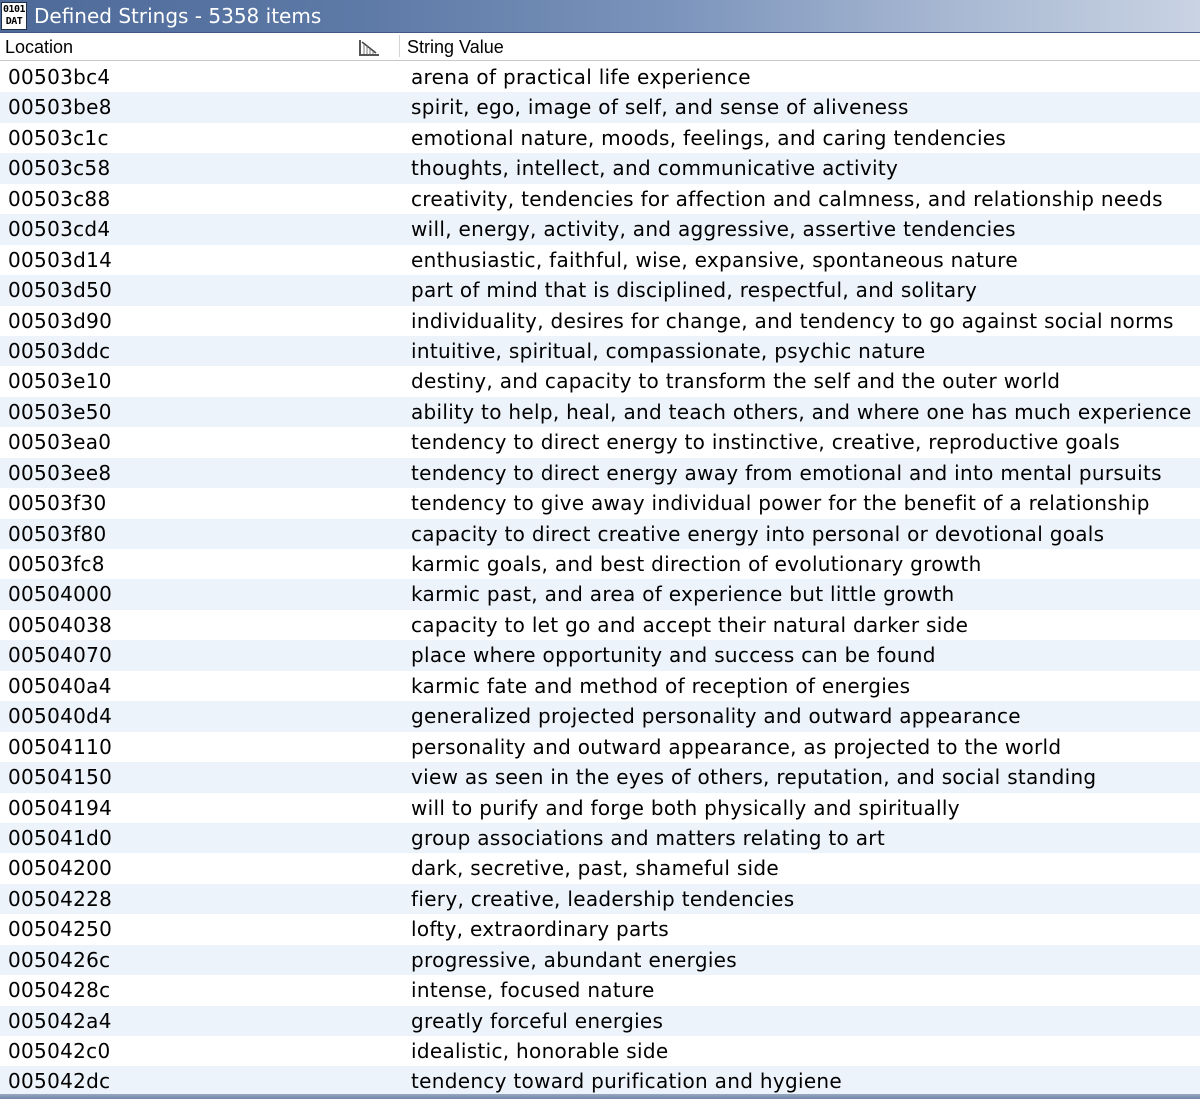 The image size is (1200, 1099). Describe the element at coordinates (60, 412) in the screenshot. I see `location-cell: 00503e50` at that location.